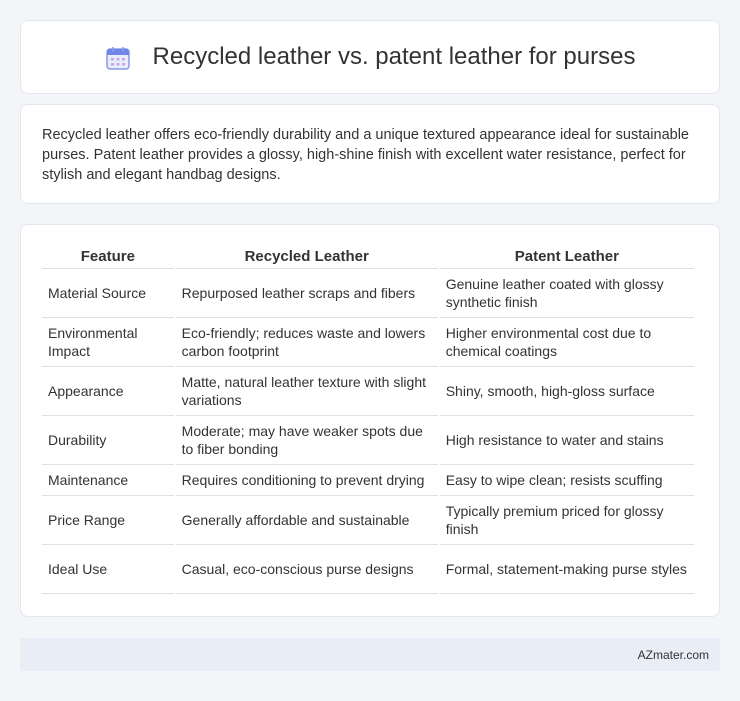  Describe the element at coordinates (566, 569) in the screenshot. I see `patent-leather-cell: Formal, statement-making purse styles` at that location.